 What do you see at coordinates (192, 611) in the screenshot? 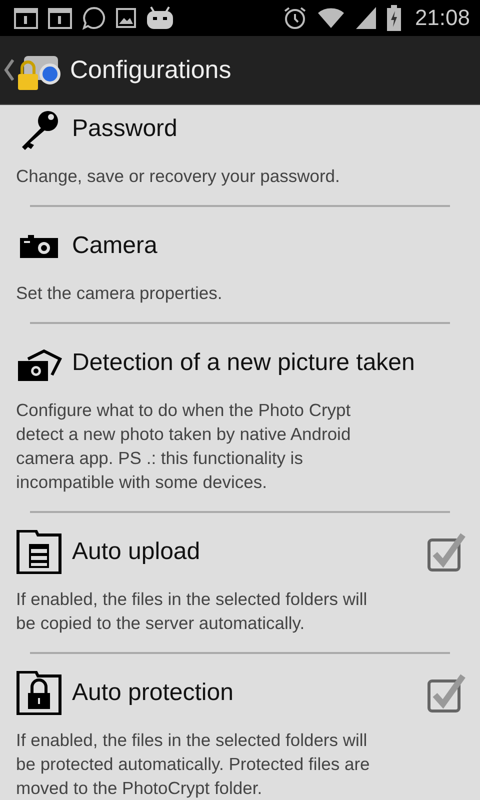
I see `setting-description: If enabled, the files in the selected folders will be copied to the server automatically.` at bounding box center [192, 611].